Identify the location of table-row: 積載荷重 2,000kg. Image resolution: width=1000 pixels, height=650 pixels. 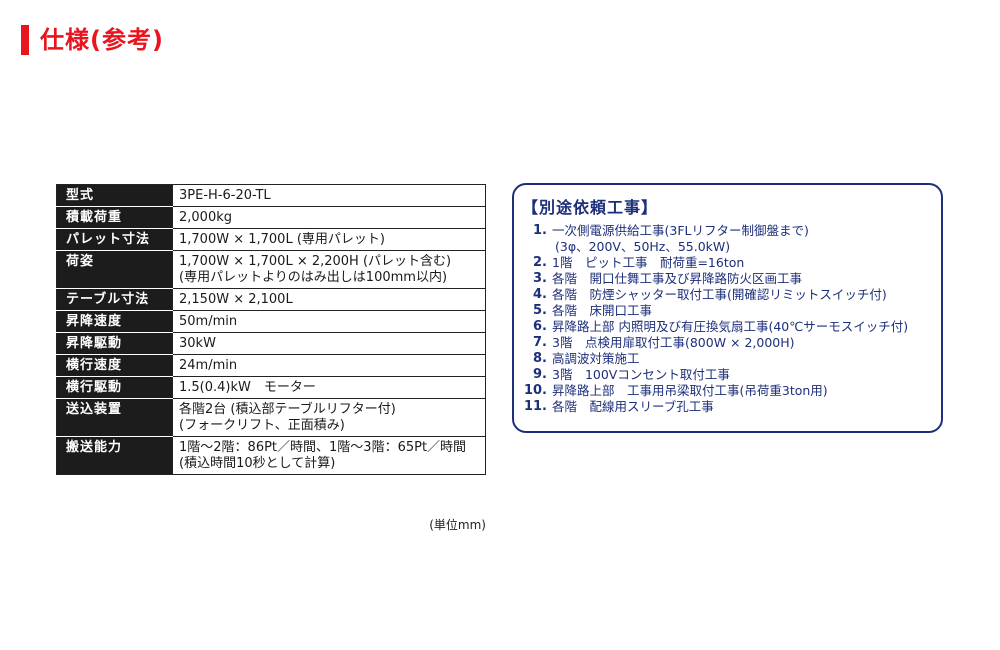
(271, 217).